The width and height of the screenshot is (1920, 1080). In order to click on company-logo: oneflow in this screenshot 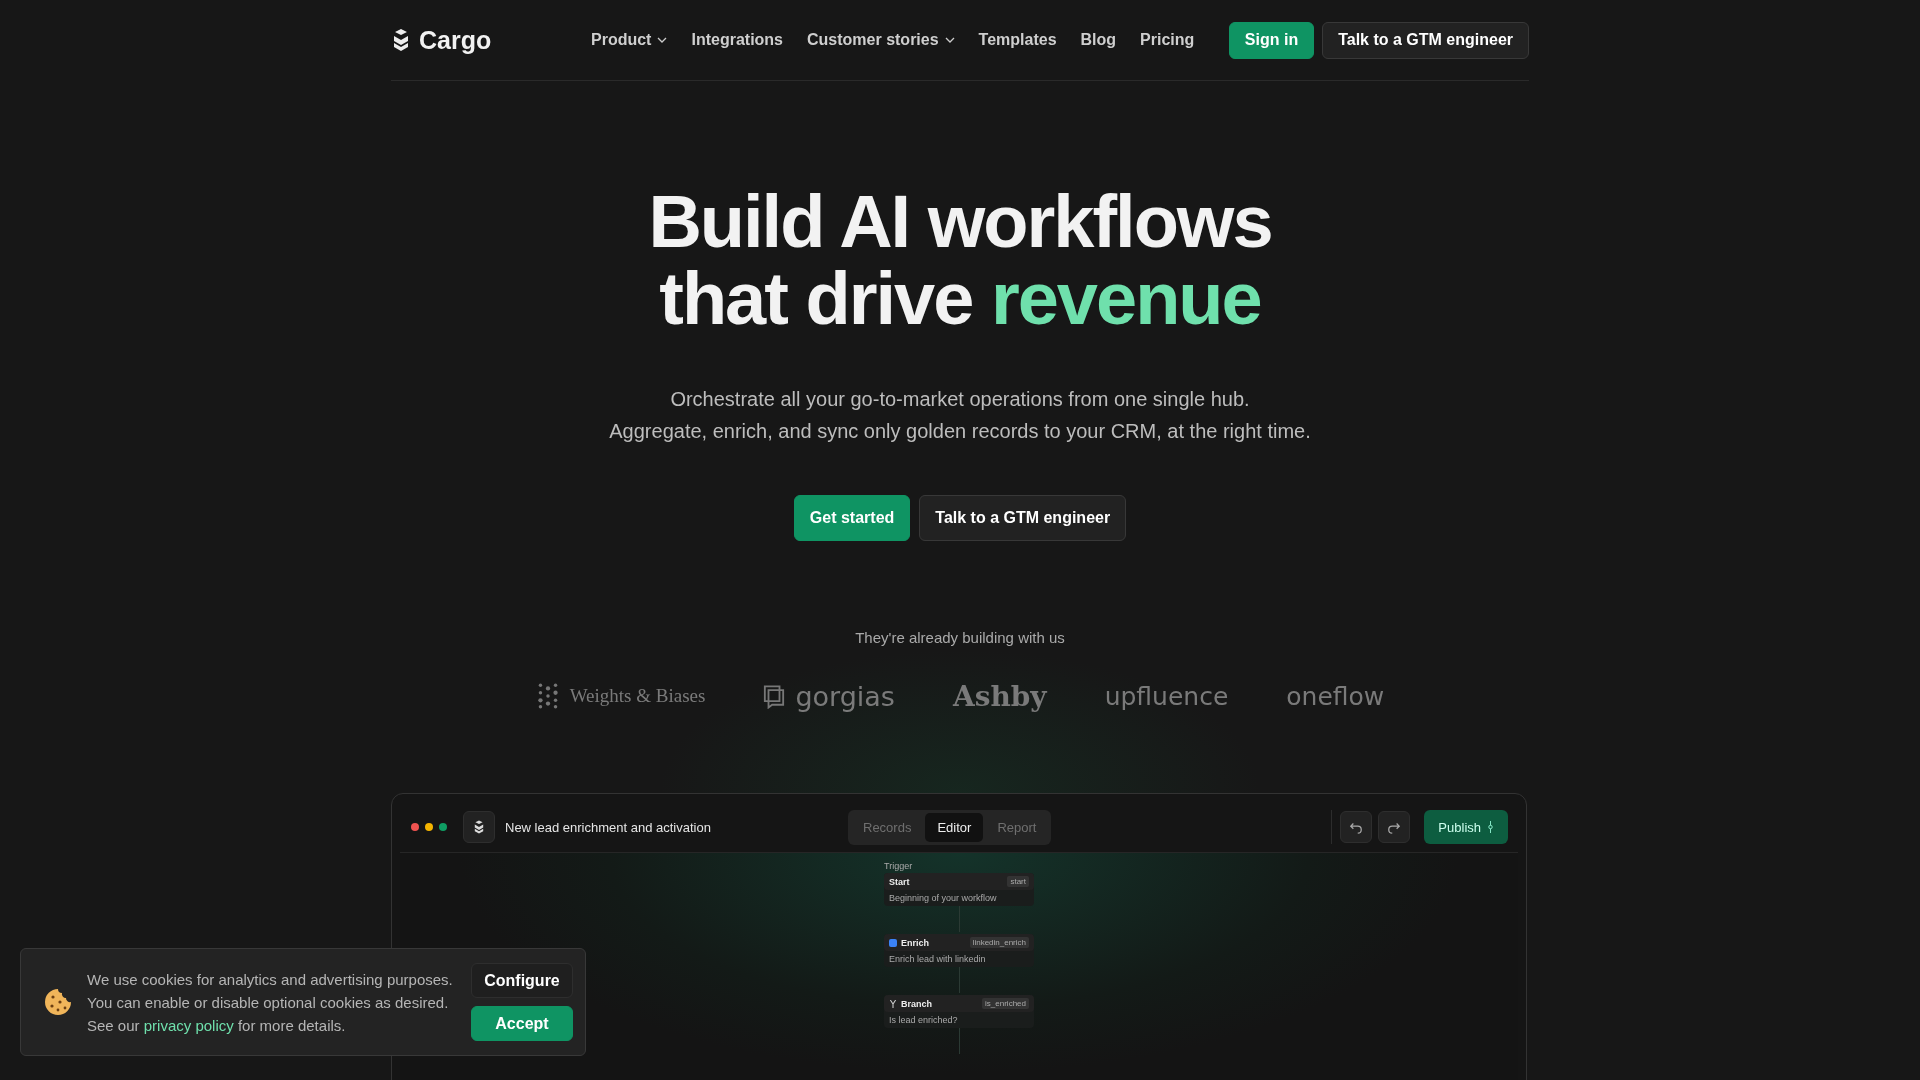, I will do `click(1335, 696)`.